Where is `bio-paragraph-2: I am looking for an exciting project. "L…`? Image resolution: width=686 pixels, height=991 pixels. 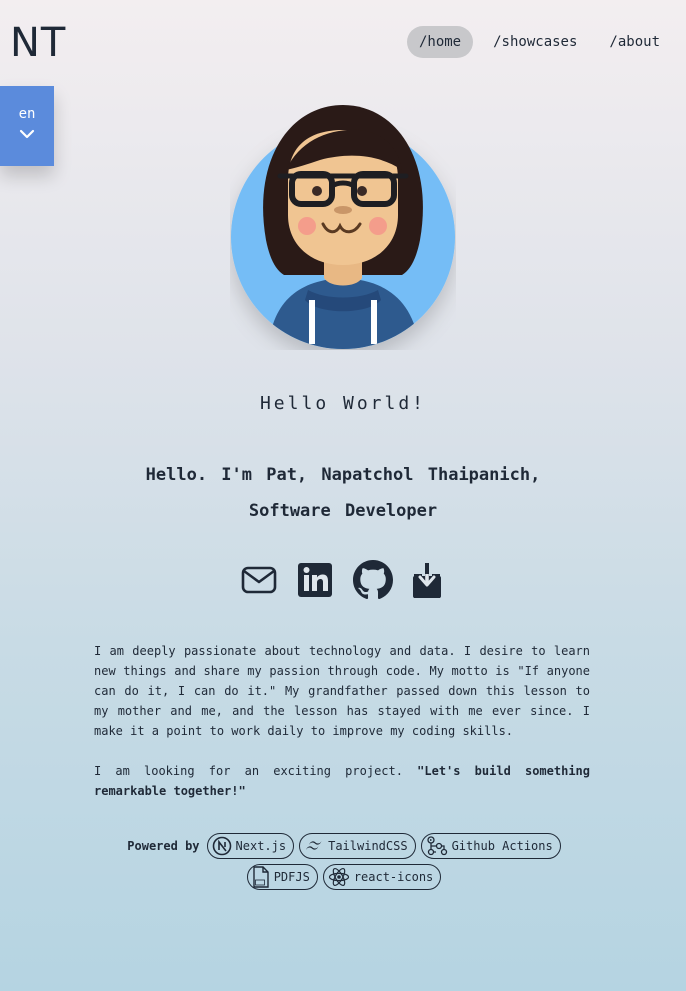 bio-paragraph-2: I am looking for an exciting project. "L… is located at coordinates (342, 781).